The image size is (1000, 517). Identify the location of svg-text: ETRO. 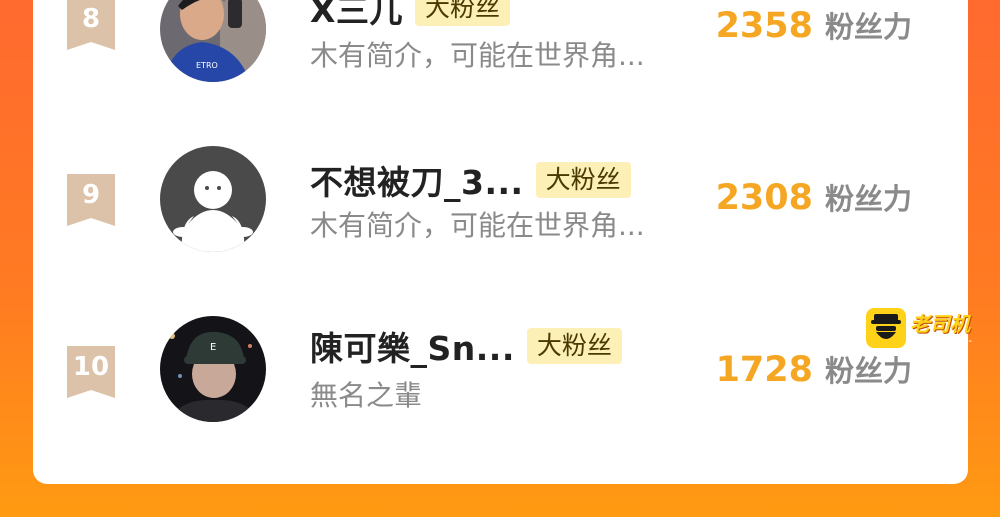
(207, 65).